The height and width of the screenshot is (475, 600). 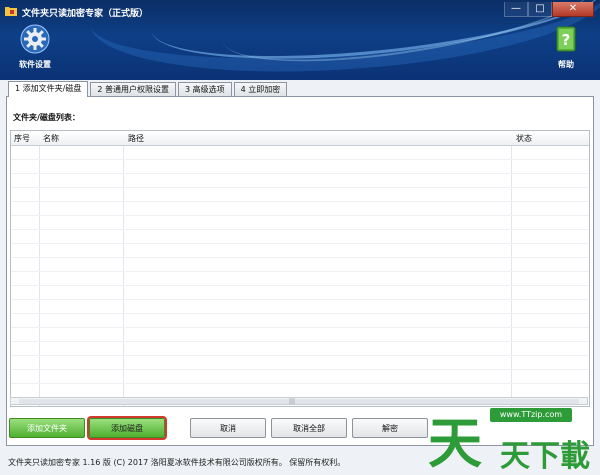 I want to click on tab-advanced-options: 3 高级选项, so click(x=204, y=89).